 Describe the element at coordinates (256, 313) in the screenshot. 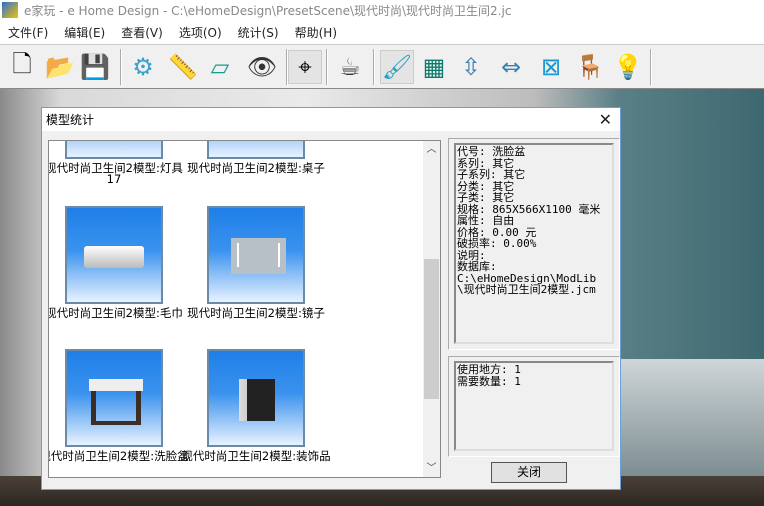

I see `model-label: 现代时尚卫生间2模型:镜子` at that location.